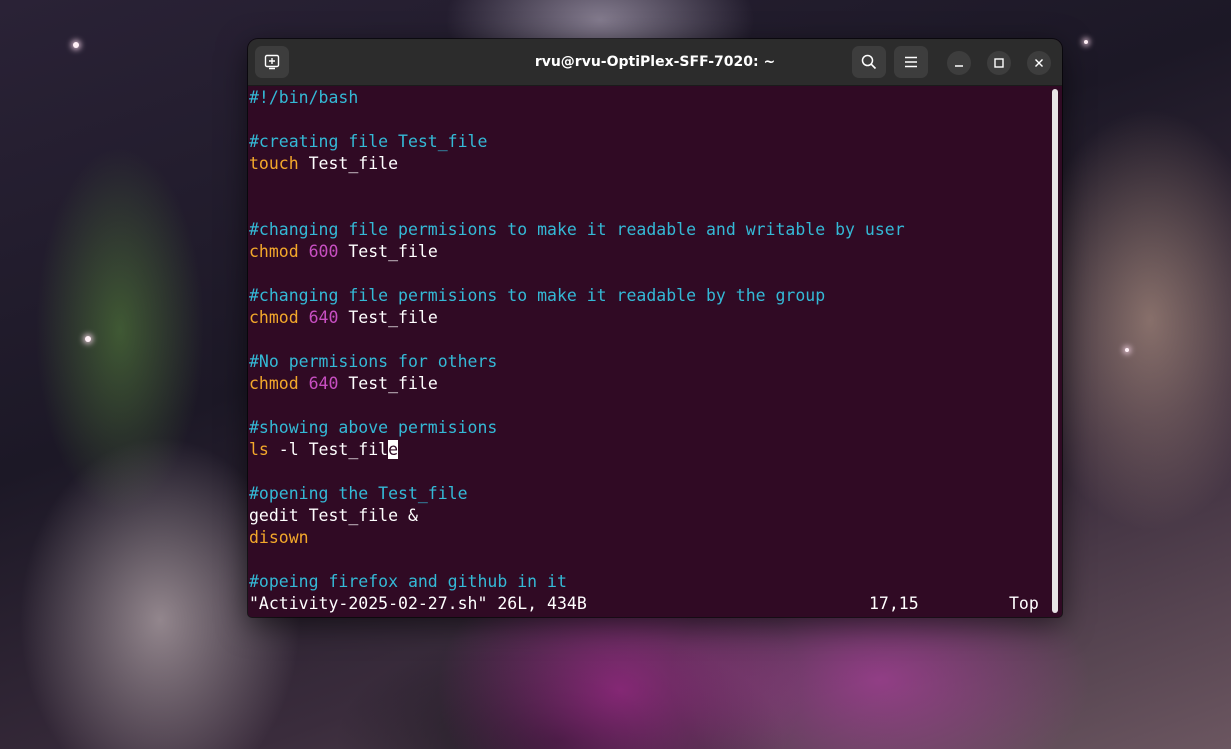 This screenshot has height=749, width=1231. What do you see at coordinates (368, 141) in the screenshot?
I see `code-comment: #creating file Test_file` at bounding box center [368, 141].